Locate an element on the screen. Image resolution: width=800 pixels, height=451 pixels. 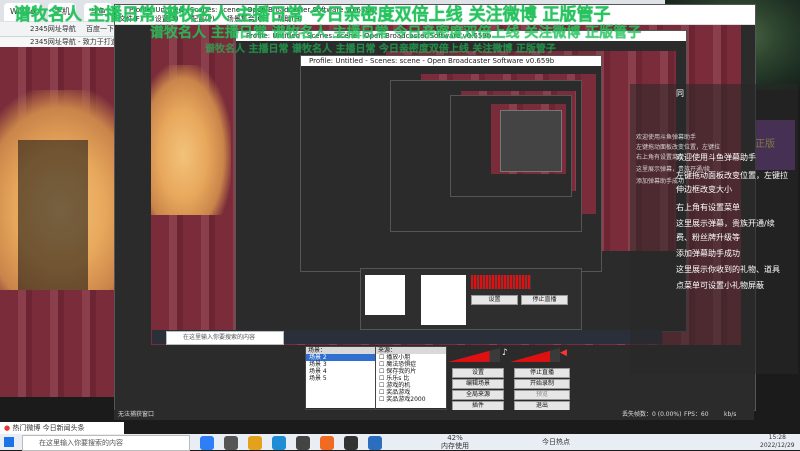
source-item: ☐ 保存我的片 is located at coordinates (411, 371).